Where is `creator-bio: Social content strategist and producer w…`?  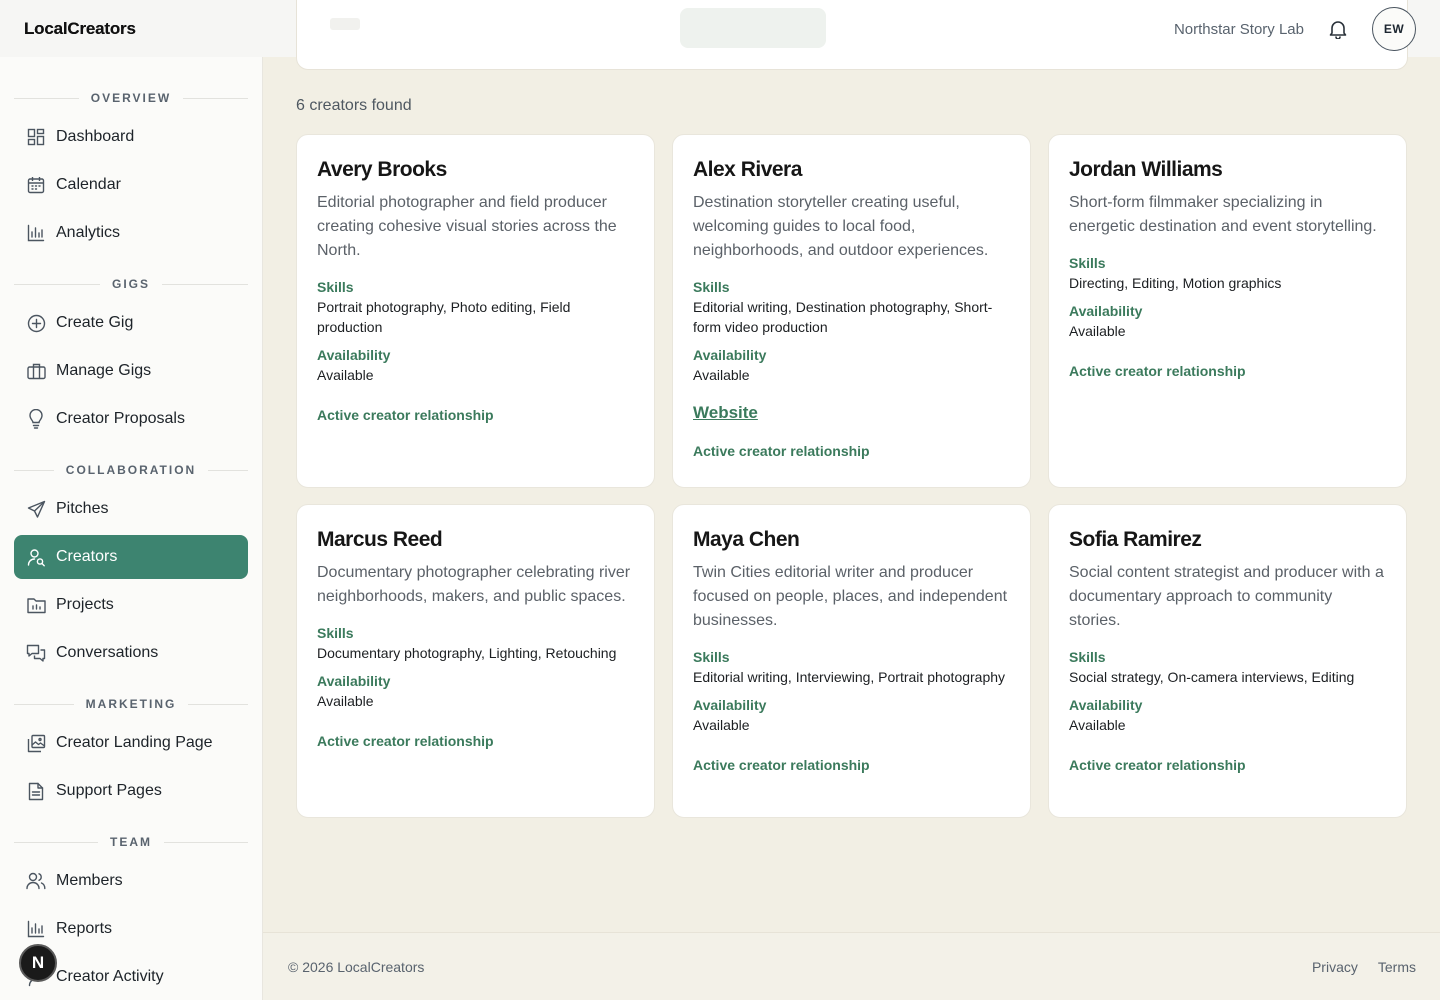
creator-bio: Social content strategist and producer w… is located at coordinates (1226, 596).